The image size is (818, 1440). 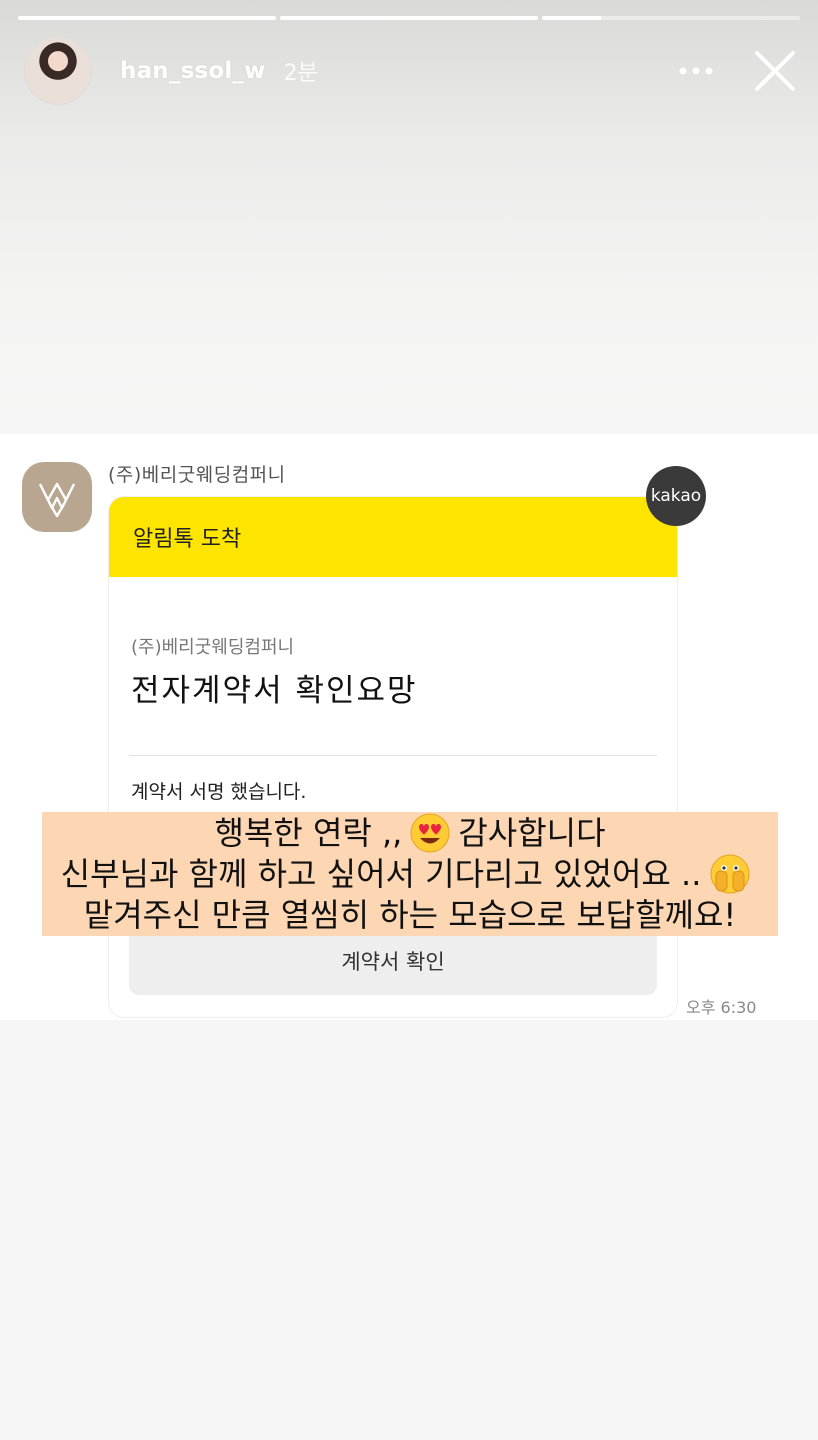 What do you see at coordinates (213, 647) in the screenshot?
I see `card-subtitle: (주)베리굿웨딩컴퍼니` at bounding box center [213, 647].